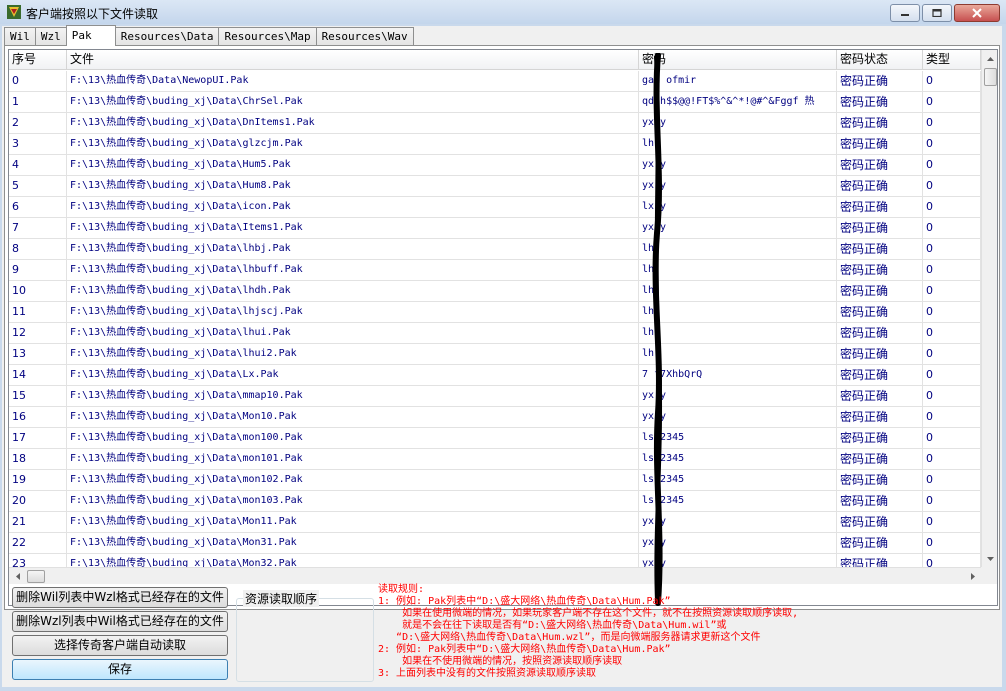  What do you see at coordinates (120, 597) in the screenshot?
I see `delete-wil-duplicates-button: 删除Wil列表中Wzl格式已经存在的文件` at bounding box center [120, 597].